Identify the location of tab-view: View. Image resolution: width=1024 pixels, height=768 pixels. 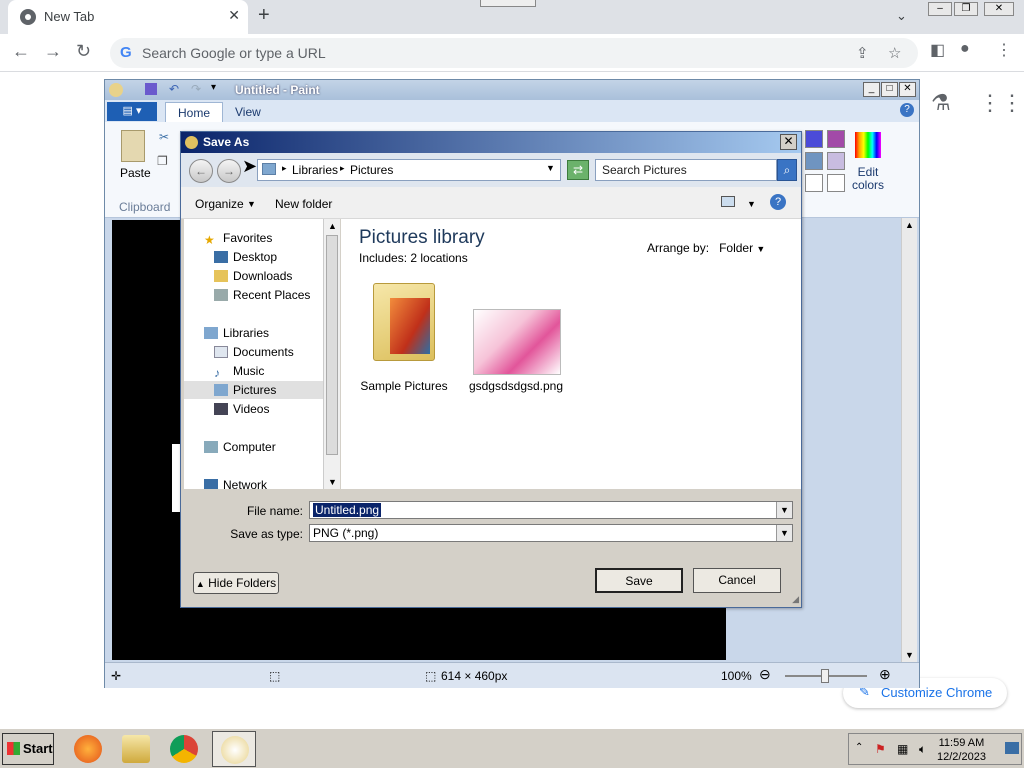
(248, 112).